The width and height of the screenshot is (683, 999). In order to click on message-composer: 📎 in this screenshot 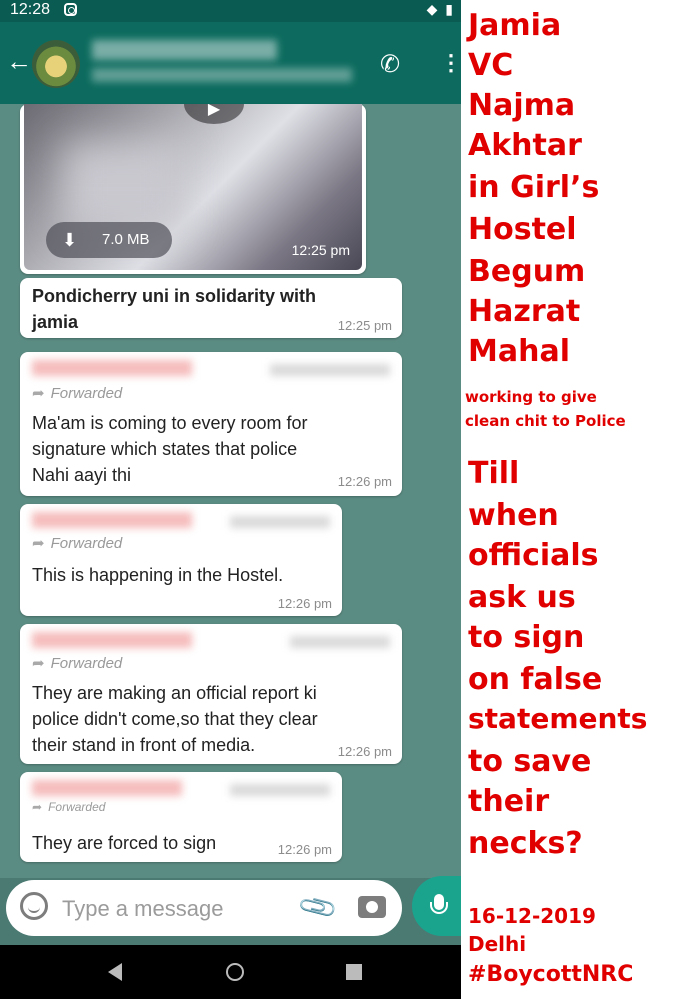, I will do `click(204, 908)`.